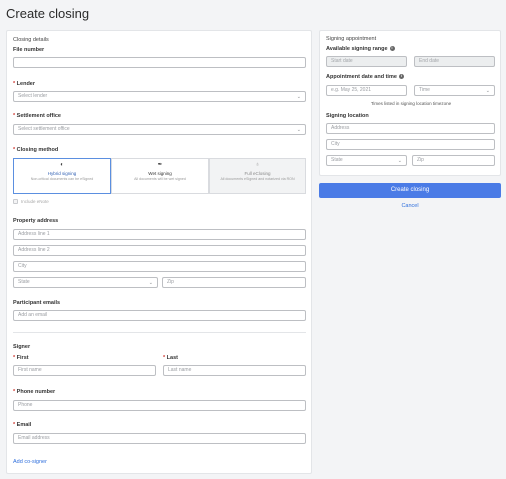 This screenshot has width=506, height=479. What do you see at coordinates (454, 90) in the screenshot?
I see `appointment-time-select: Time ⌄` at bounding box center [454, 90].